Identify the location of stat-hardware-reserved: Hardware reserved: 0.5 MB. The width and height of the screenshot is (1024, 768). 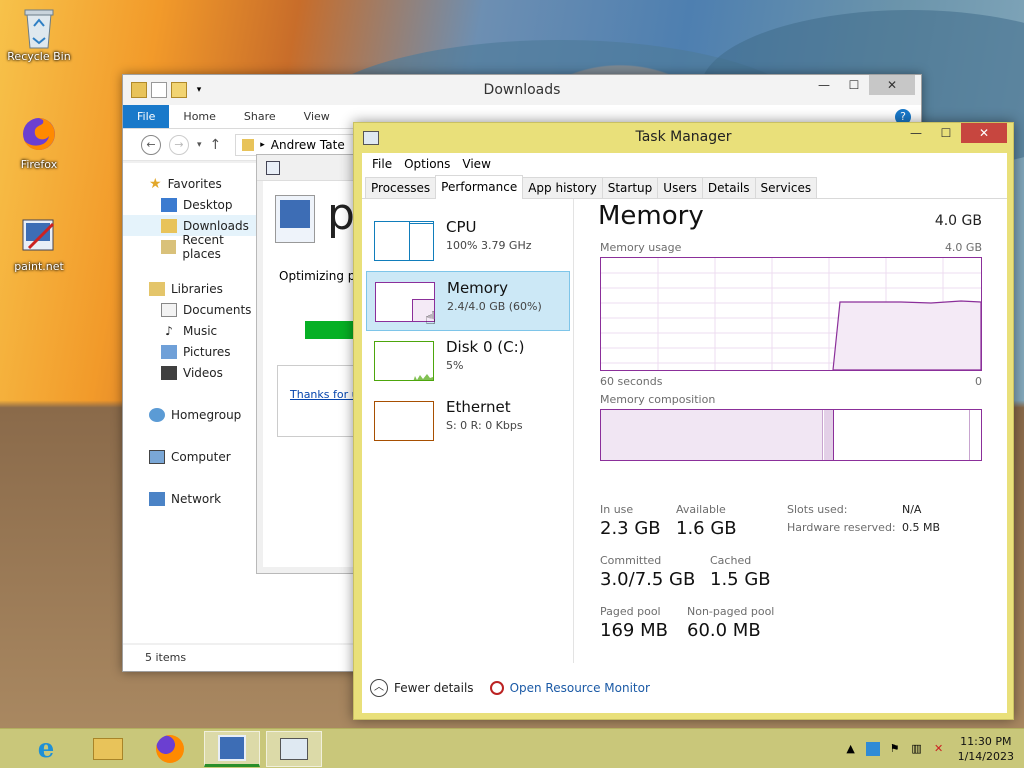
(863, 527).